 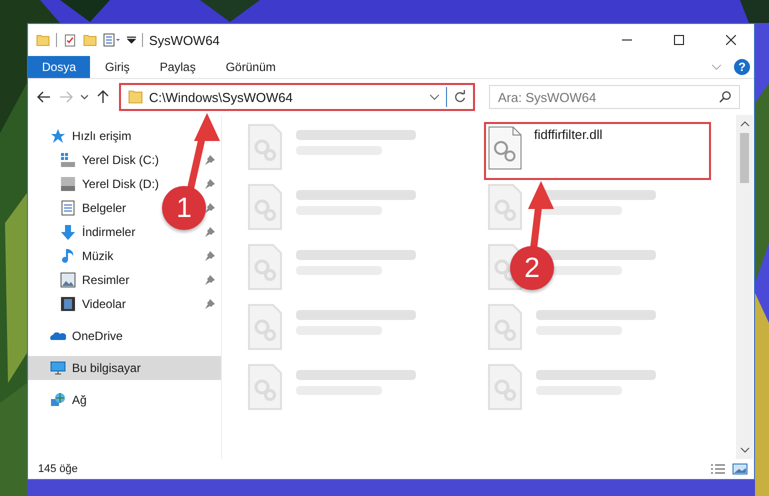 What do you see at coordinates (124, 400) in the screenshot?
I see `sidebar-item: Ağ` at bounding box center [124, 400].